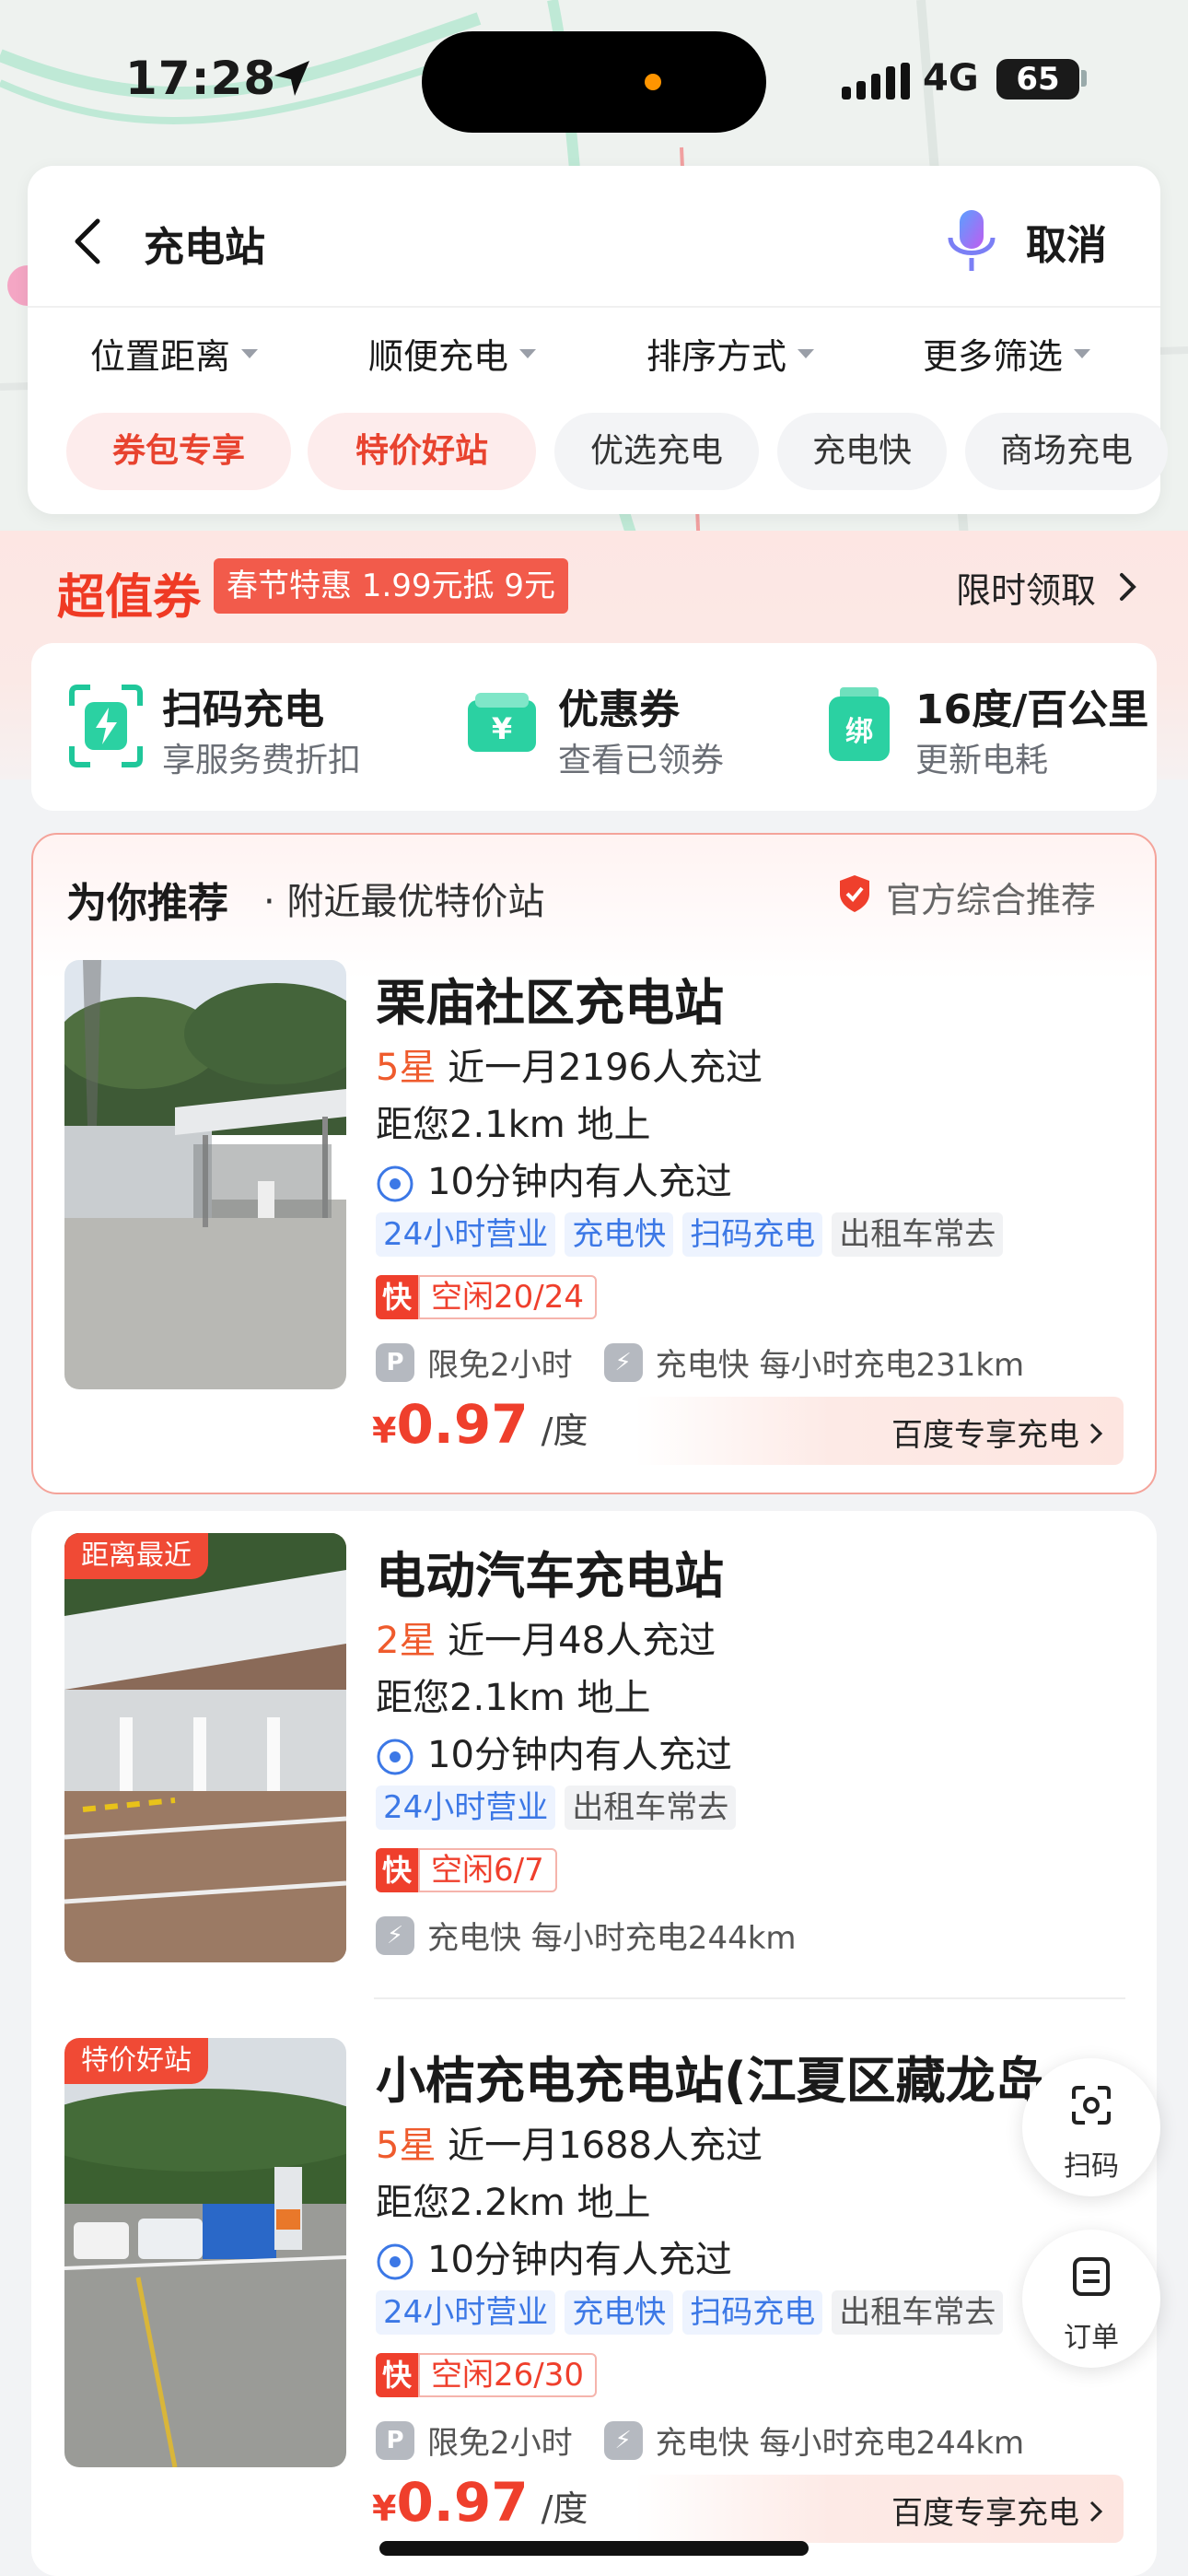 This screenshot has height=2576, width=1188. Describe the element at coordinates (1091, 2127) in the screenshot. I see `scan-fab: 扫码` at that location.